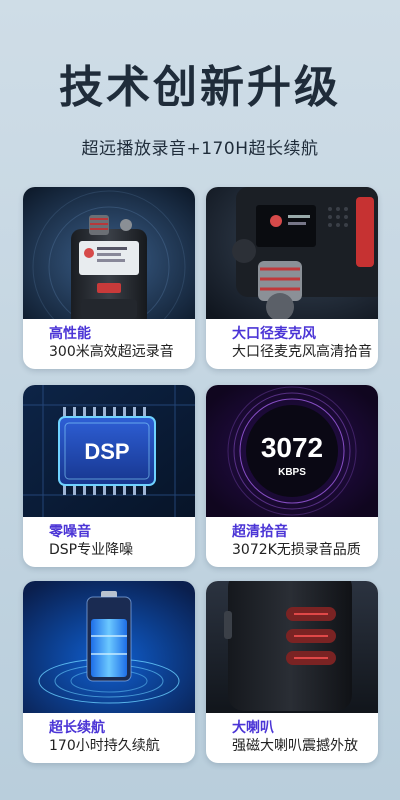 This screenshot has width=400, height=800. I want to click on hero-header: 技术创新升级 超远播放录音+170H超长续航, so click(200, 109).